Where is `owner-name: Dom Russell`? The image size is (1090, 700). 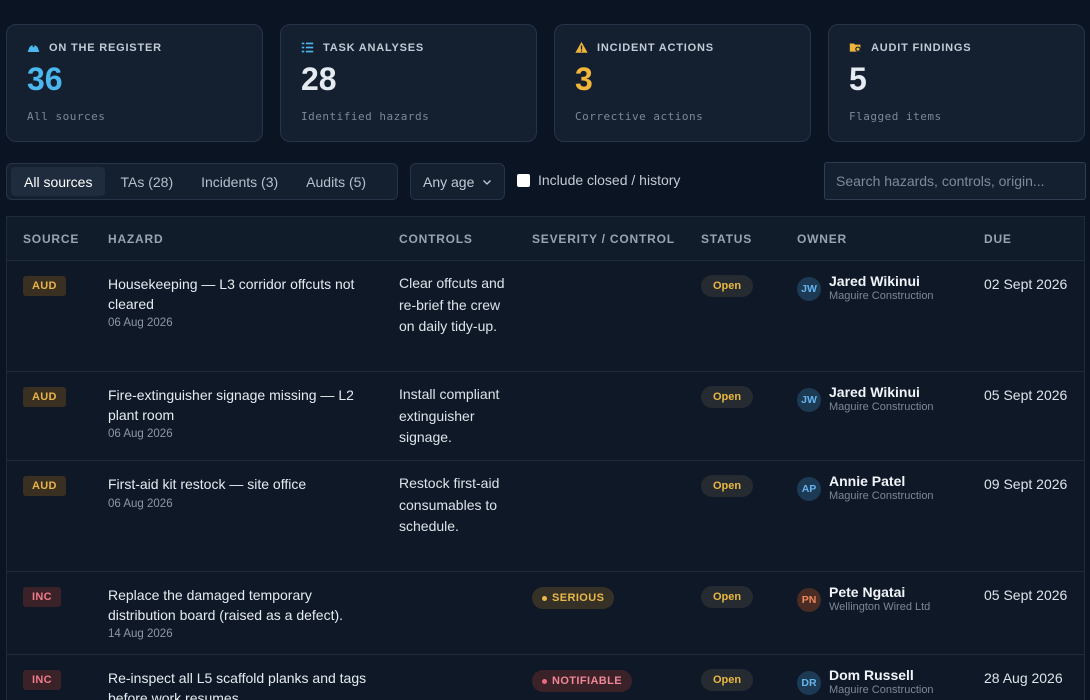
owner-name: Dom Russell is located at coordinates (871, 675).